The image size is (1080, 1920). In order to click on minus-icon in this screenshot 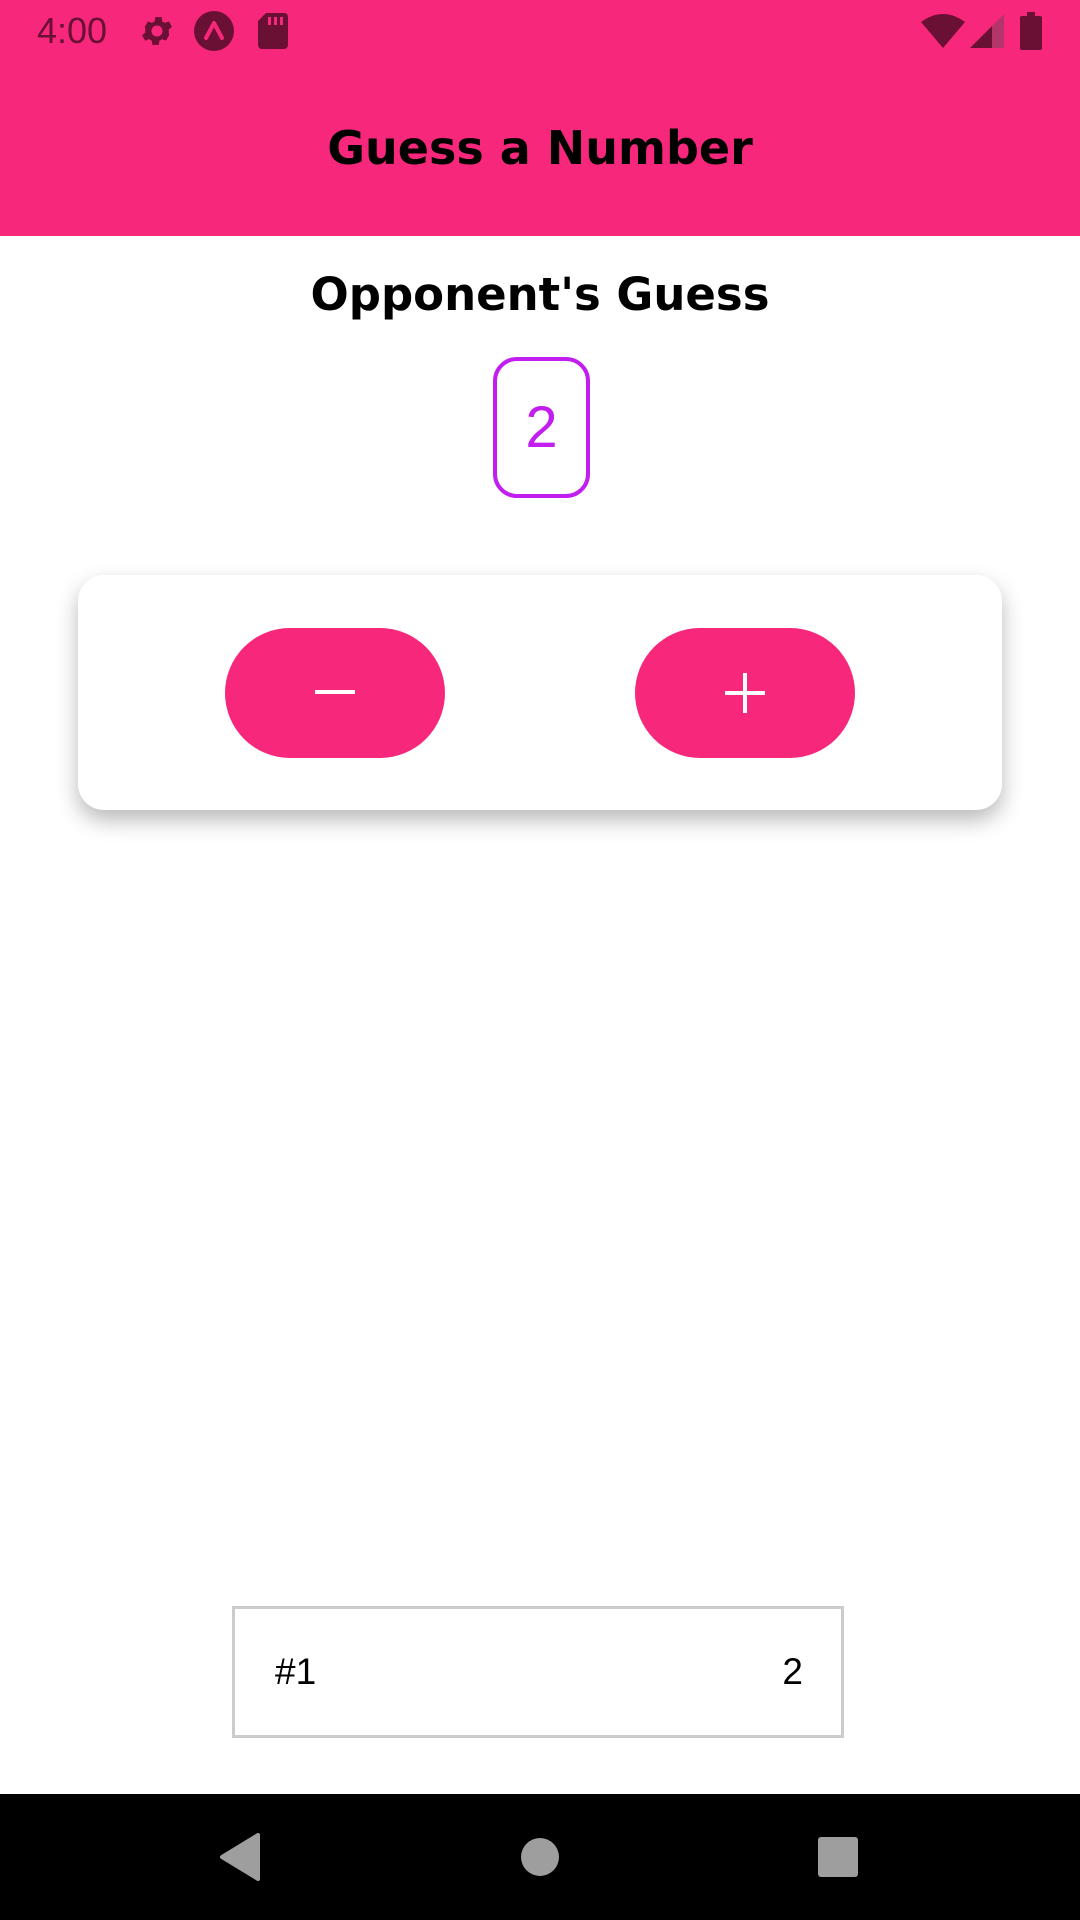, I will do `click(335, 692)`.